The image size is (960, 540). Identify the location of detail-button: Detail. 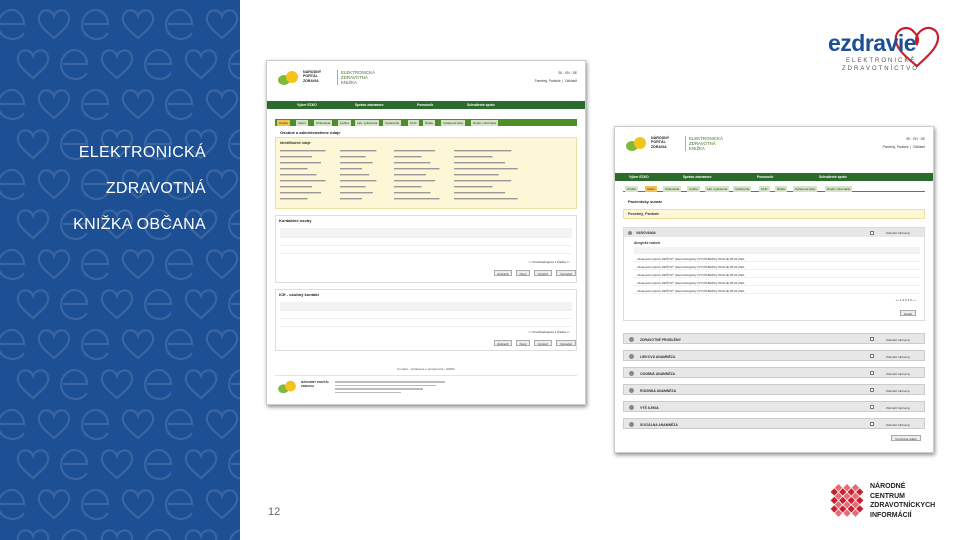
(908, 313).